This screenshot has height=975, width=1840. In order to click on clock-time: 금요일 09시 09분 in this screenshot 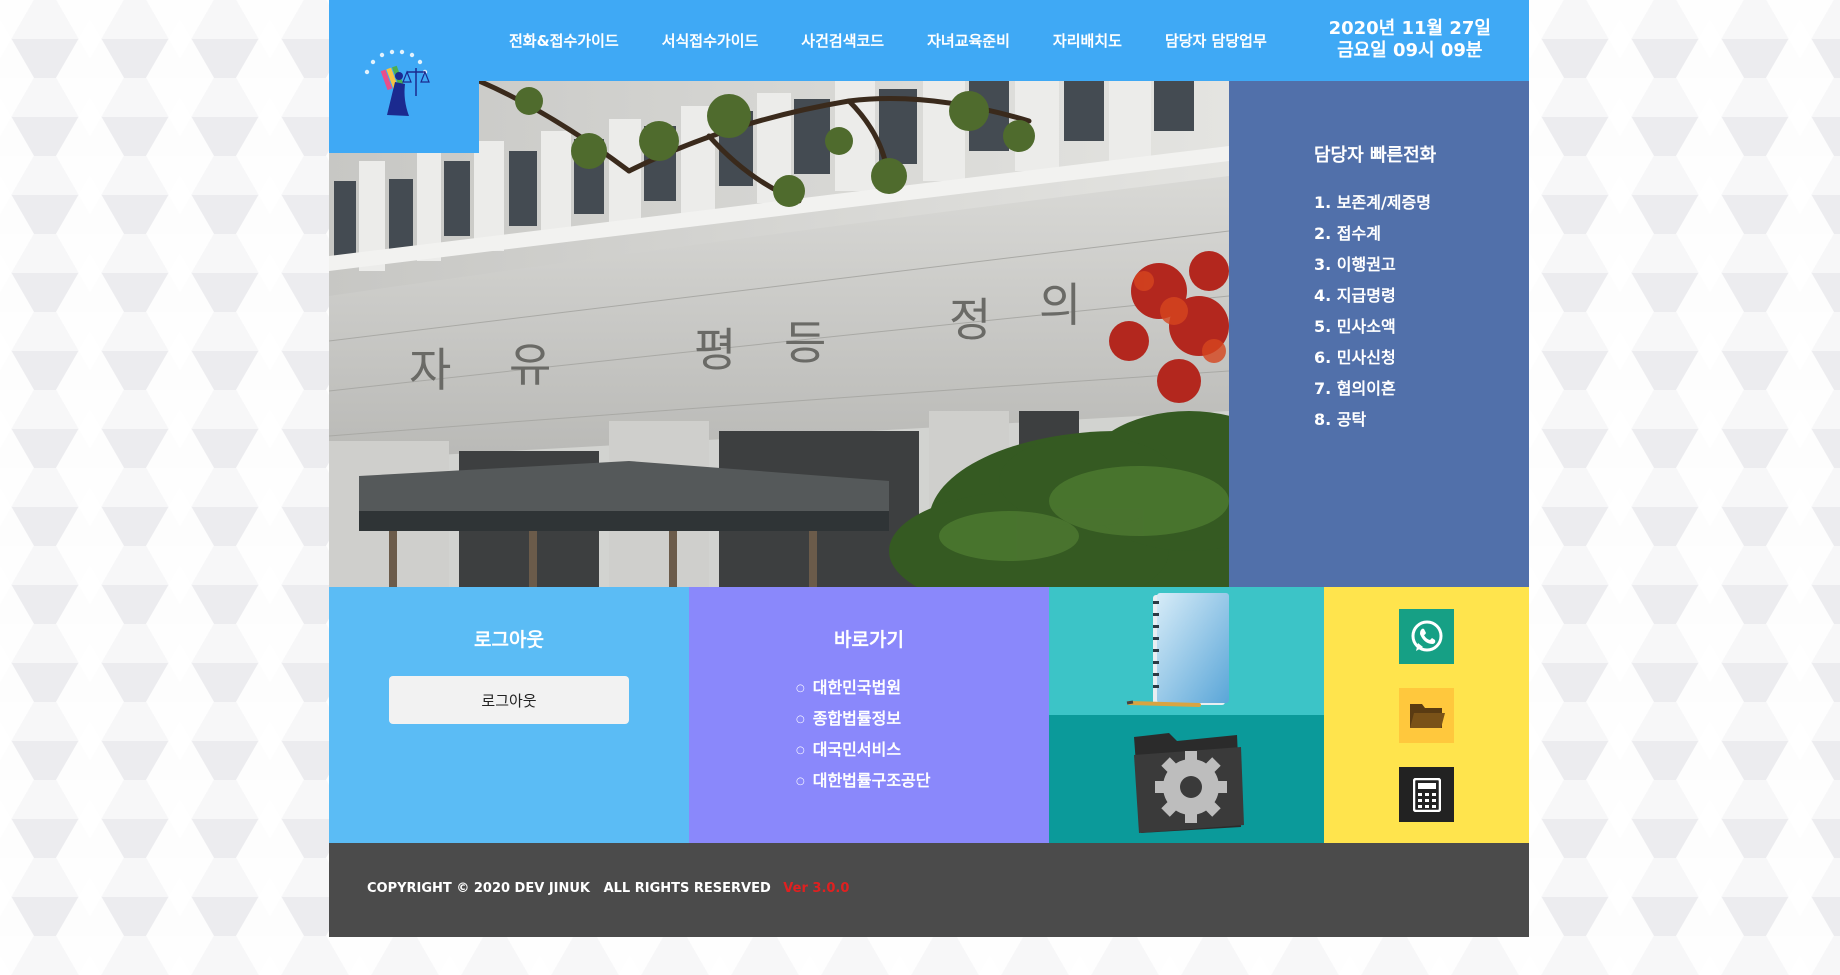, I will do `click(1410, 50)`.